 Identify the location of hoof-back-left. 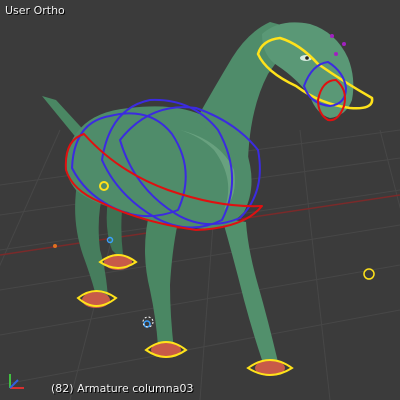
(118, 262).